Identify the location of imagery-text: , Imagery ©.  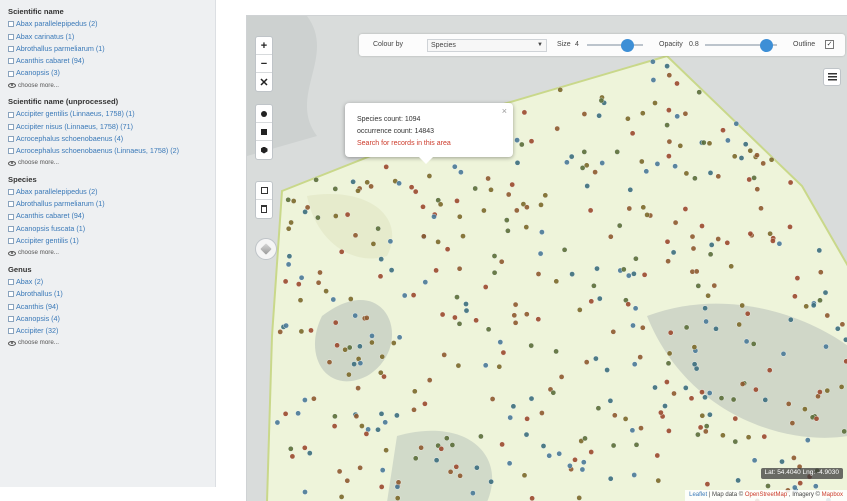
(804, 495).